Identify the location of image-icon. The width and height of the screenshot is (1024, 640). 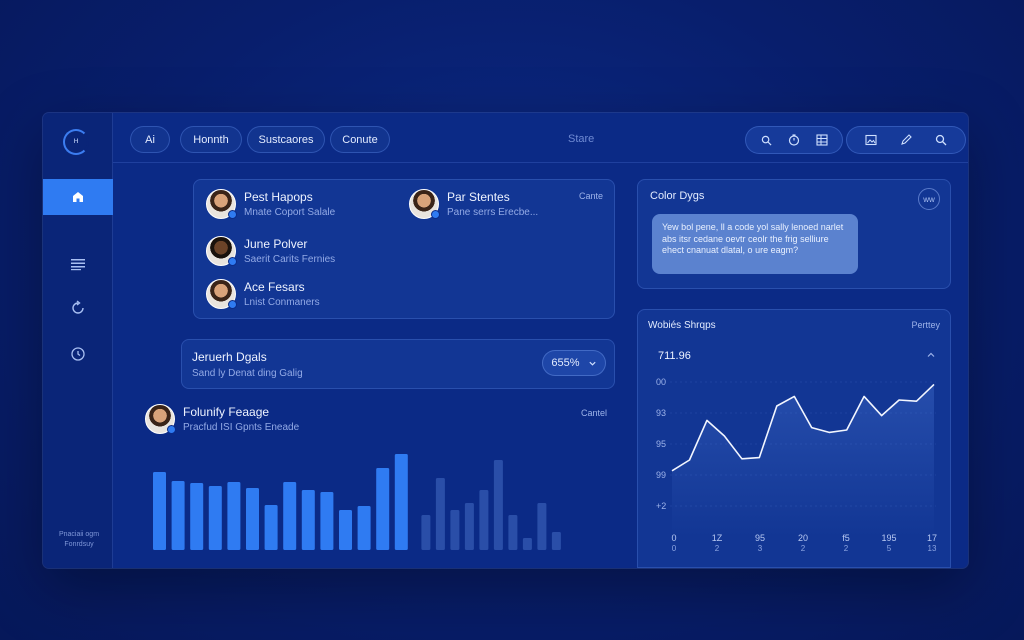
(871, 140).